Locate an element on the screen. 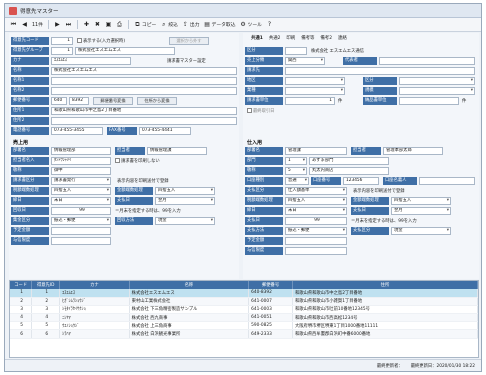 The height and width of the screenshot is (375, 486). name2-input is located at coordinates (144, 91).